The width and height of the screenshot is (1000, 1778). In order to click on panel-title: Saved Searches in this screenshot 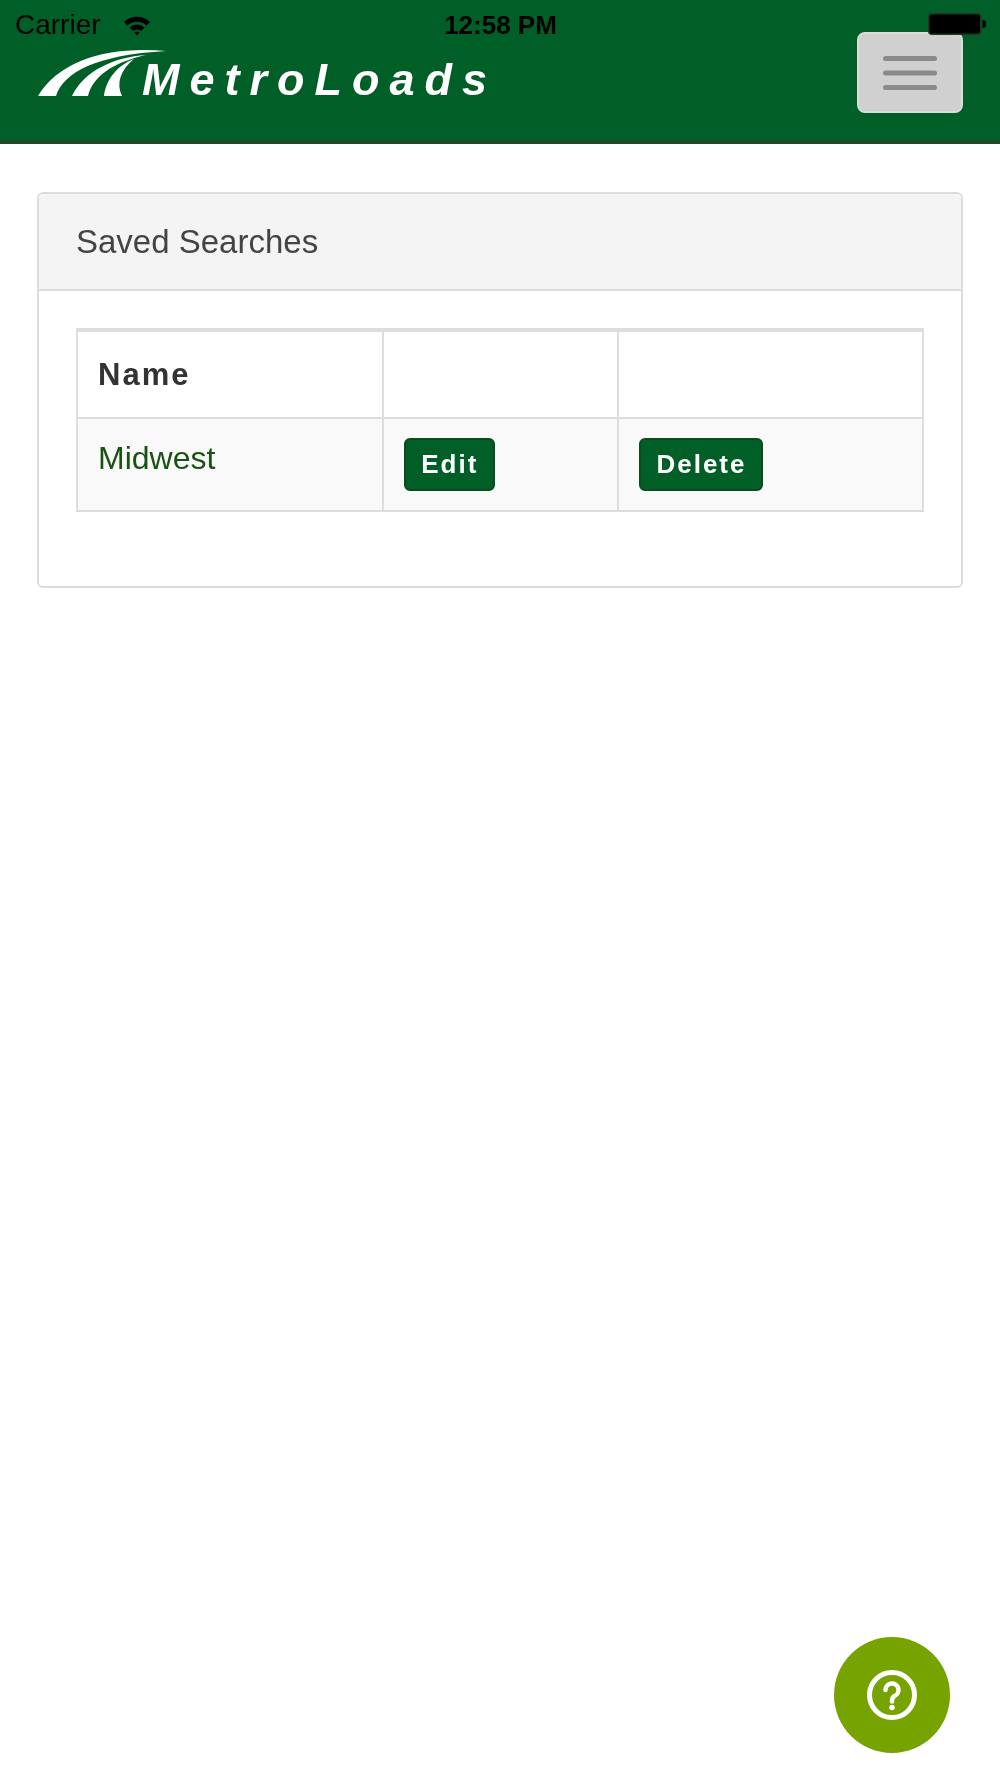, I will do `click(197, 241)`.